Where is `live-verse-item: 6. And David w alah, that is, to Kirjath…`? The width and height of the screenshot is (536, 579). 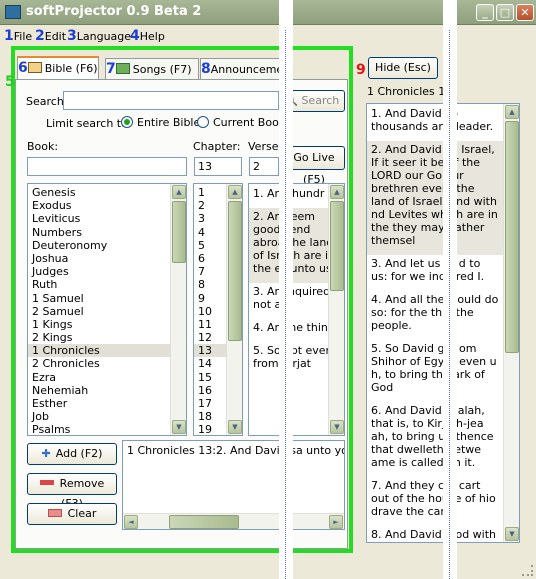
live-verse-item: 6. And David w alah, that is, to Kirjath… is located at coordinates (435, 439).